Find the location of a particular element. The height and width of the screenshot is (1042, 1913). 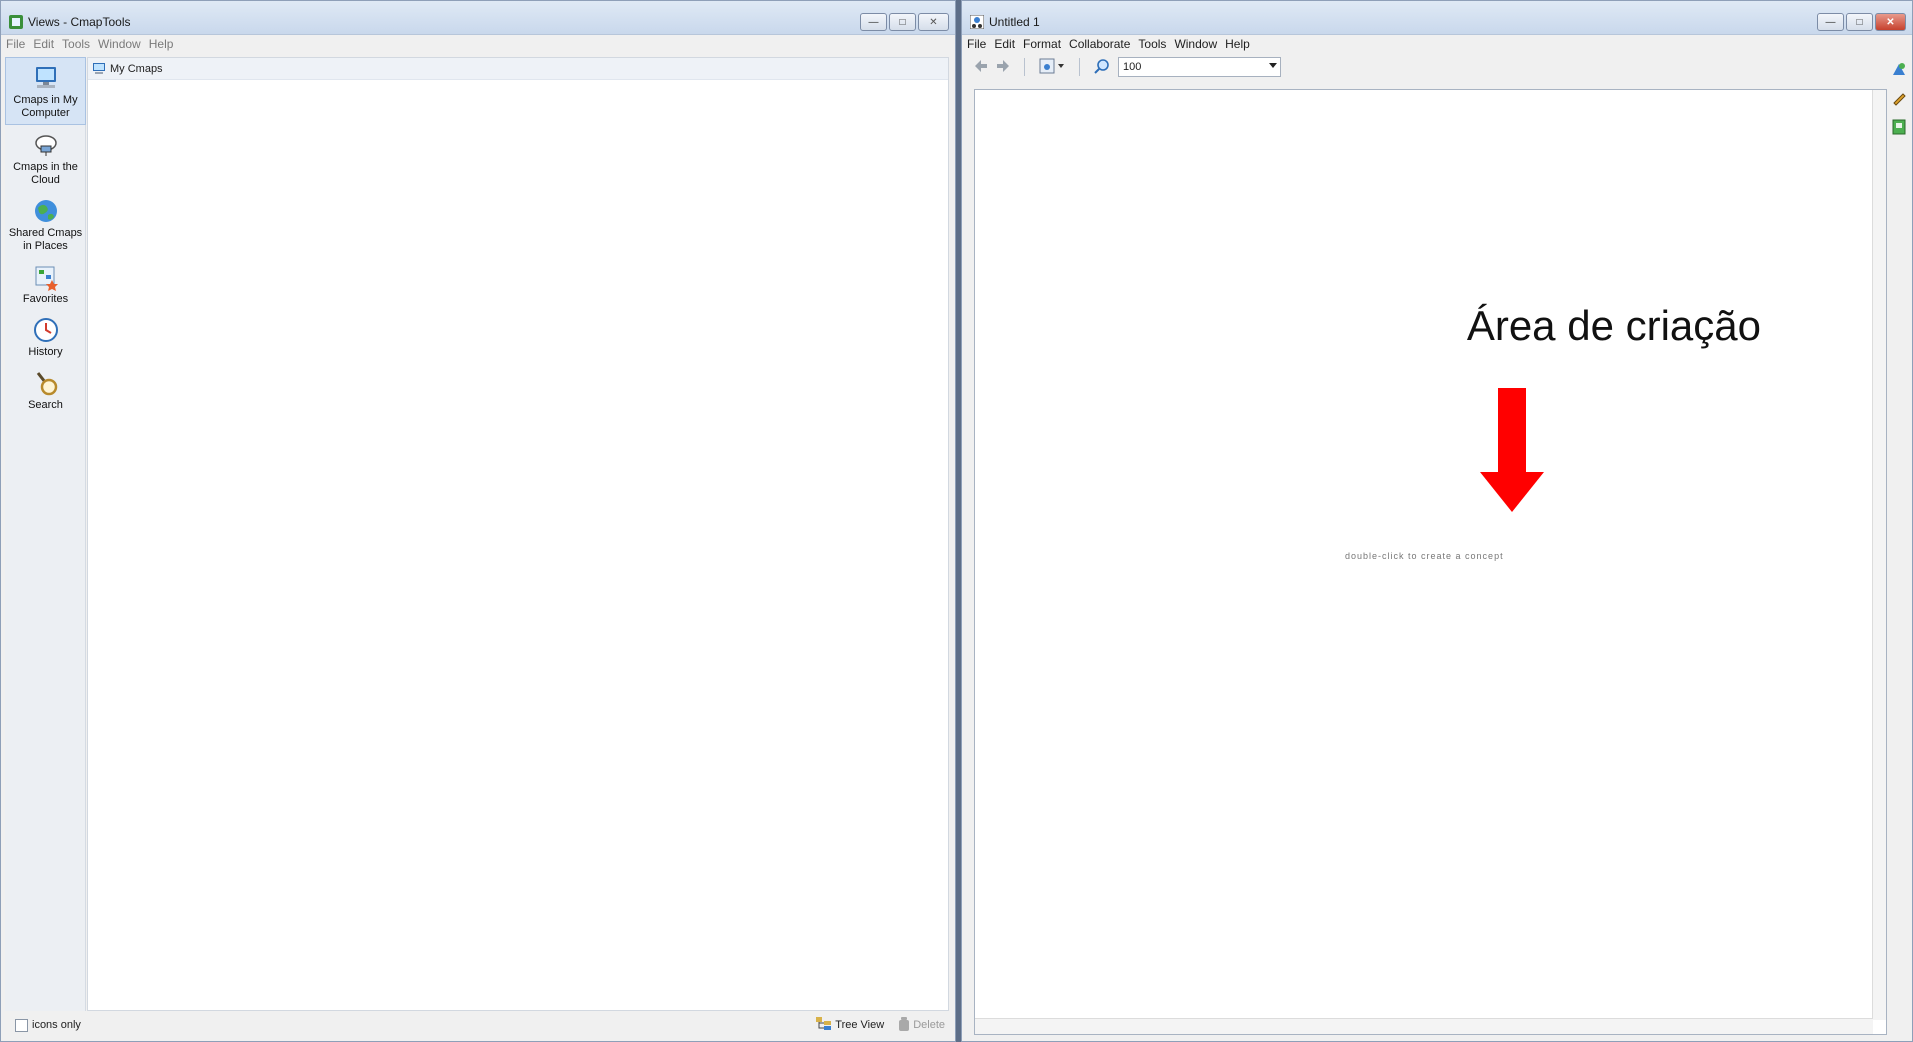

delete-label: Delete is located at coordinates (929, 1025).